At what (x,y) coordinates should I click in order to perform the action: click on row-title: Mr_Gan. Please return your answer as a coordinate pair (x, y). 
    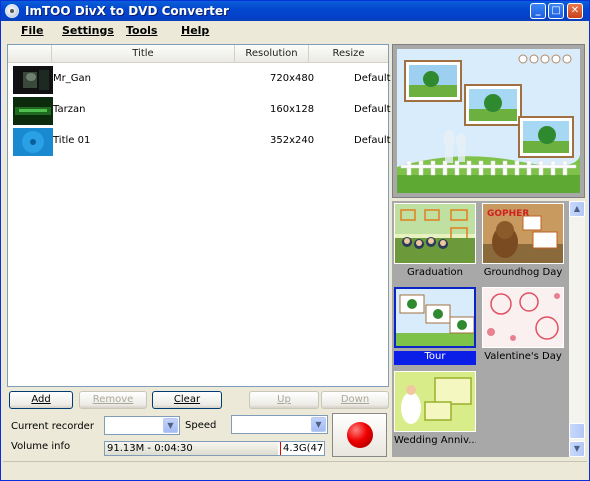
    Looking at the image, I should click on (72, 78).